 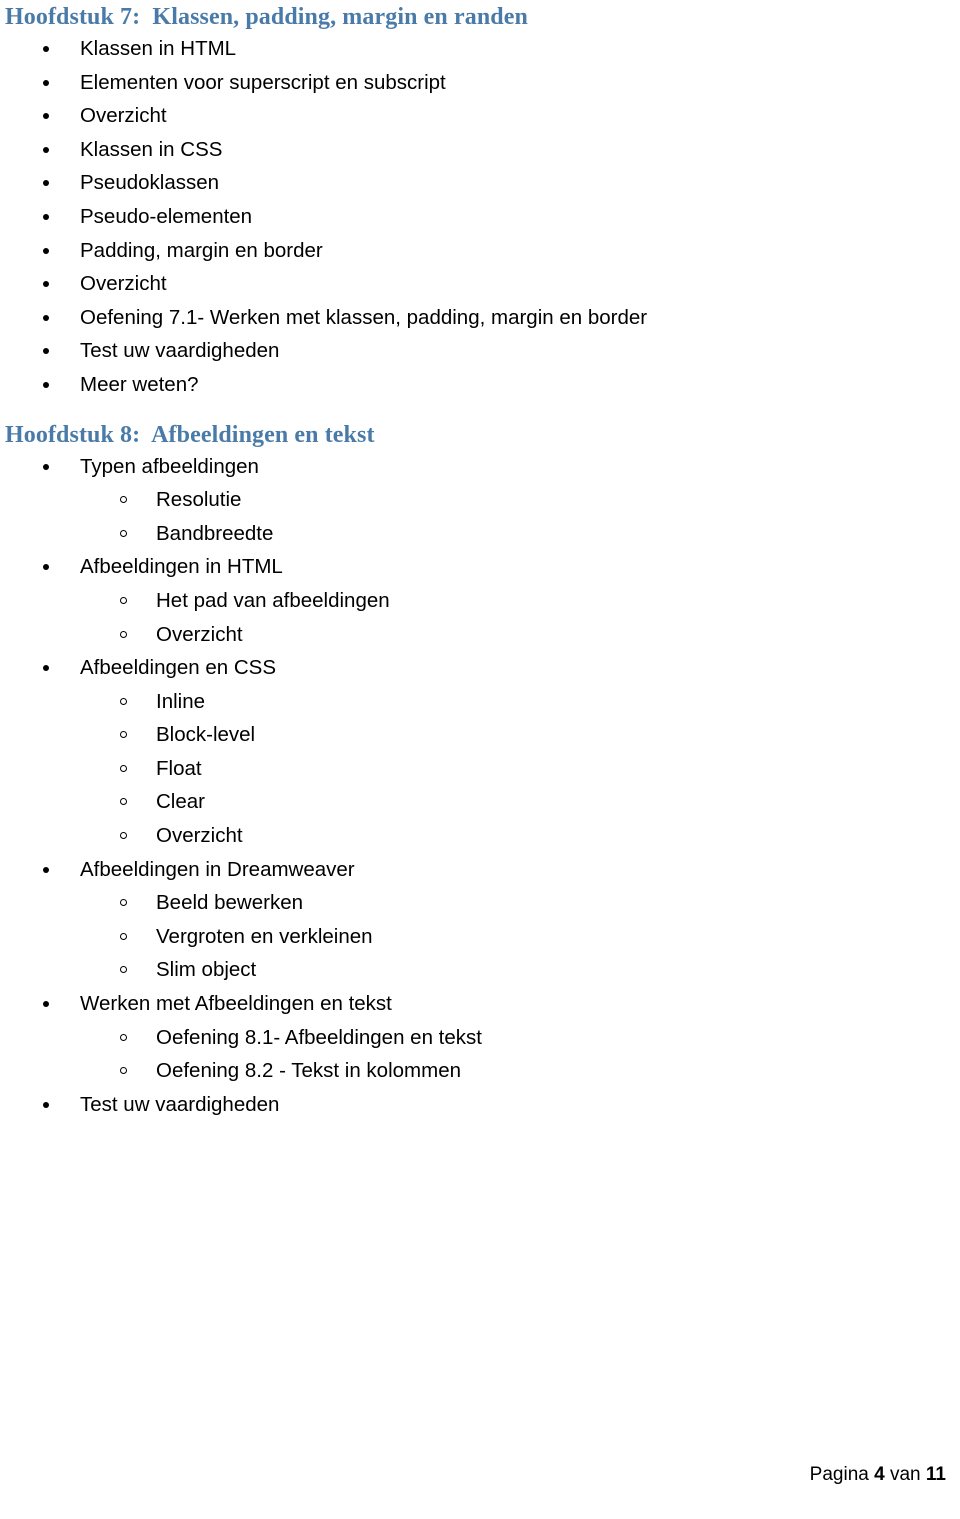 What do you see at coordinates (480, 903) in the screenshot?
I see `toc-item-level-2: Beeld bewerken` at bounding box center [480, 903].